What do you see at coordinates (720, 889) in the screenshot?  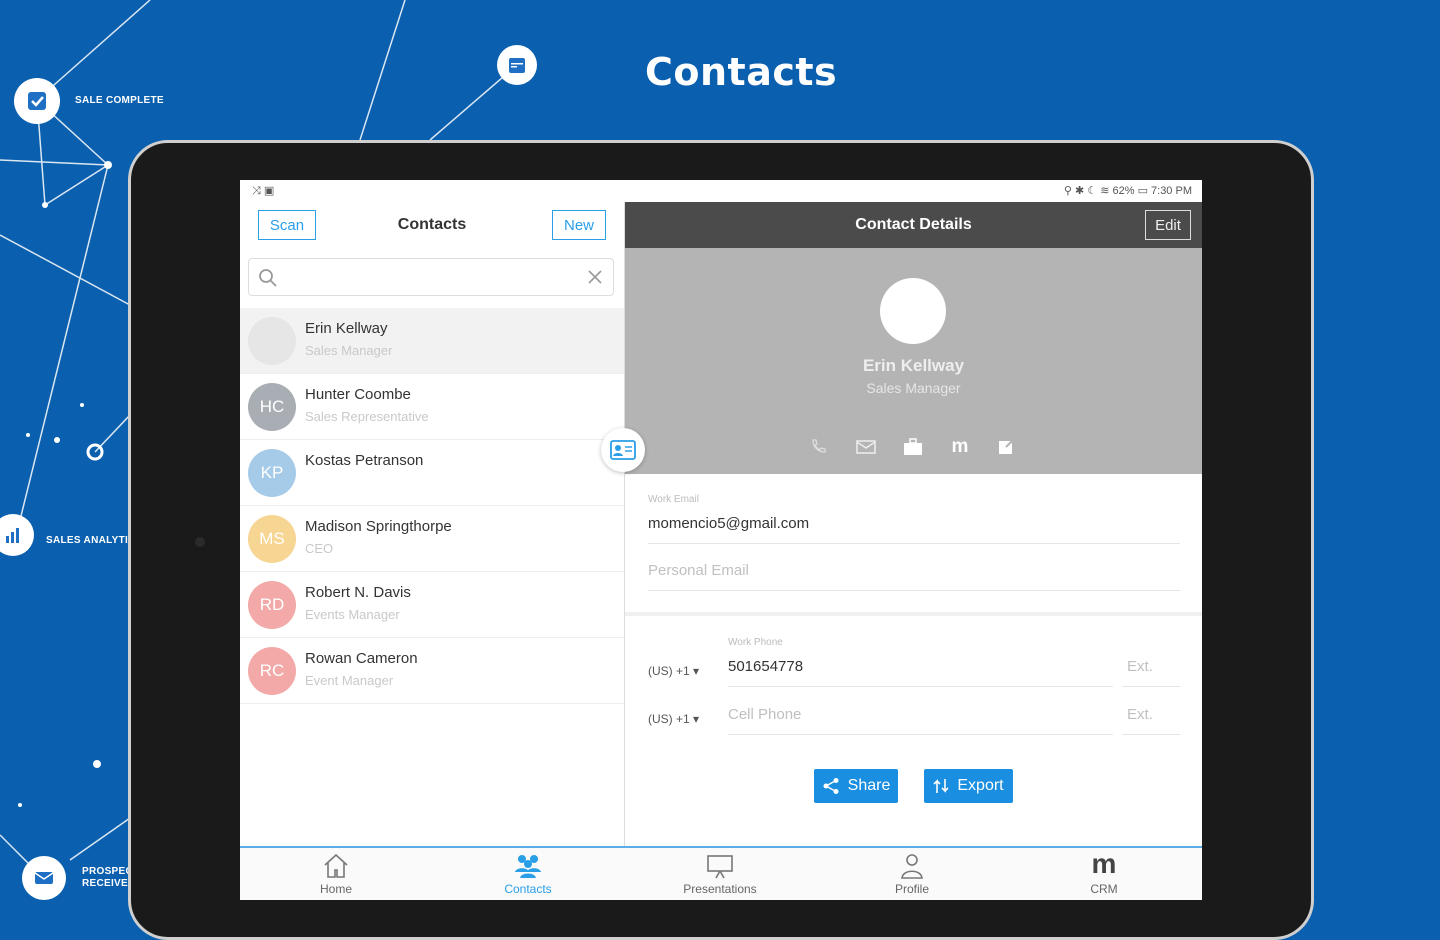 I see `nav-presentations-label: Presentations` at bounding box center [720, 889].